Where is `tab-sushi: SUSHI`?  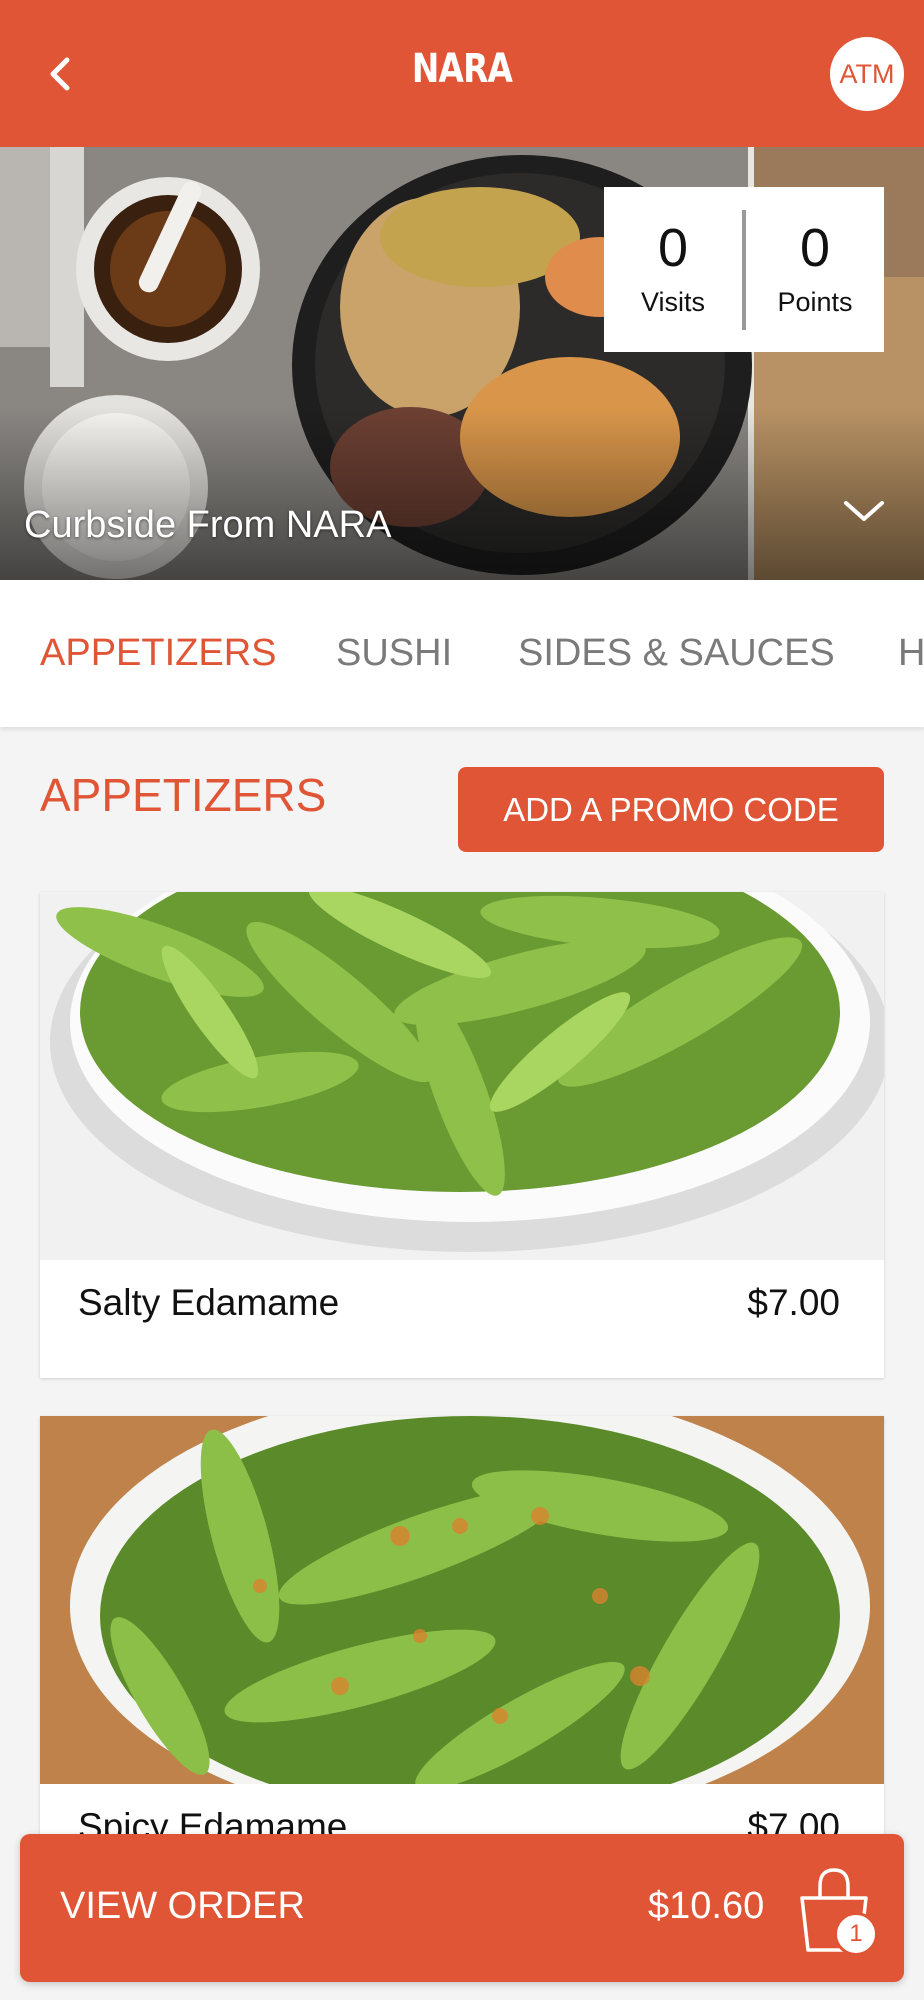 tab-sushi: SUSHI is located at coordinates (394, 653).